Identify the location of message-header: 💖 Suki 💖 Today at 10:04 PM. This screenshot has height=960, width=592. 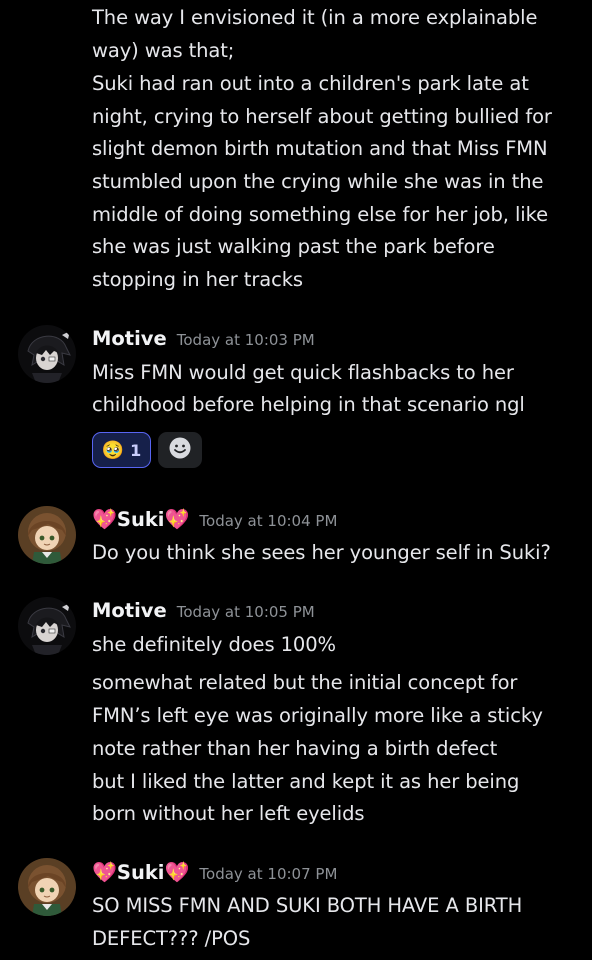
(214, 522).